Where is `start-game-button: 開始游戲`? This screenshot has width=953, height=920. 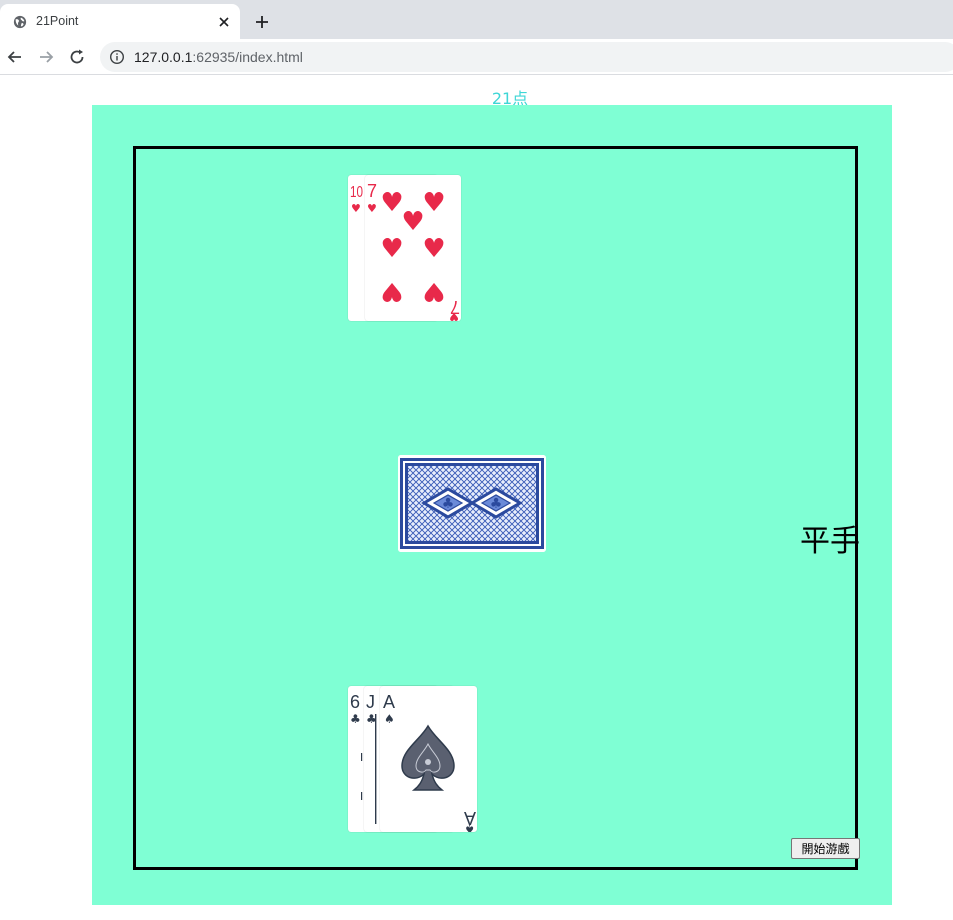 start-game-button: 開始游戲 is located at coordinates (825, 848).